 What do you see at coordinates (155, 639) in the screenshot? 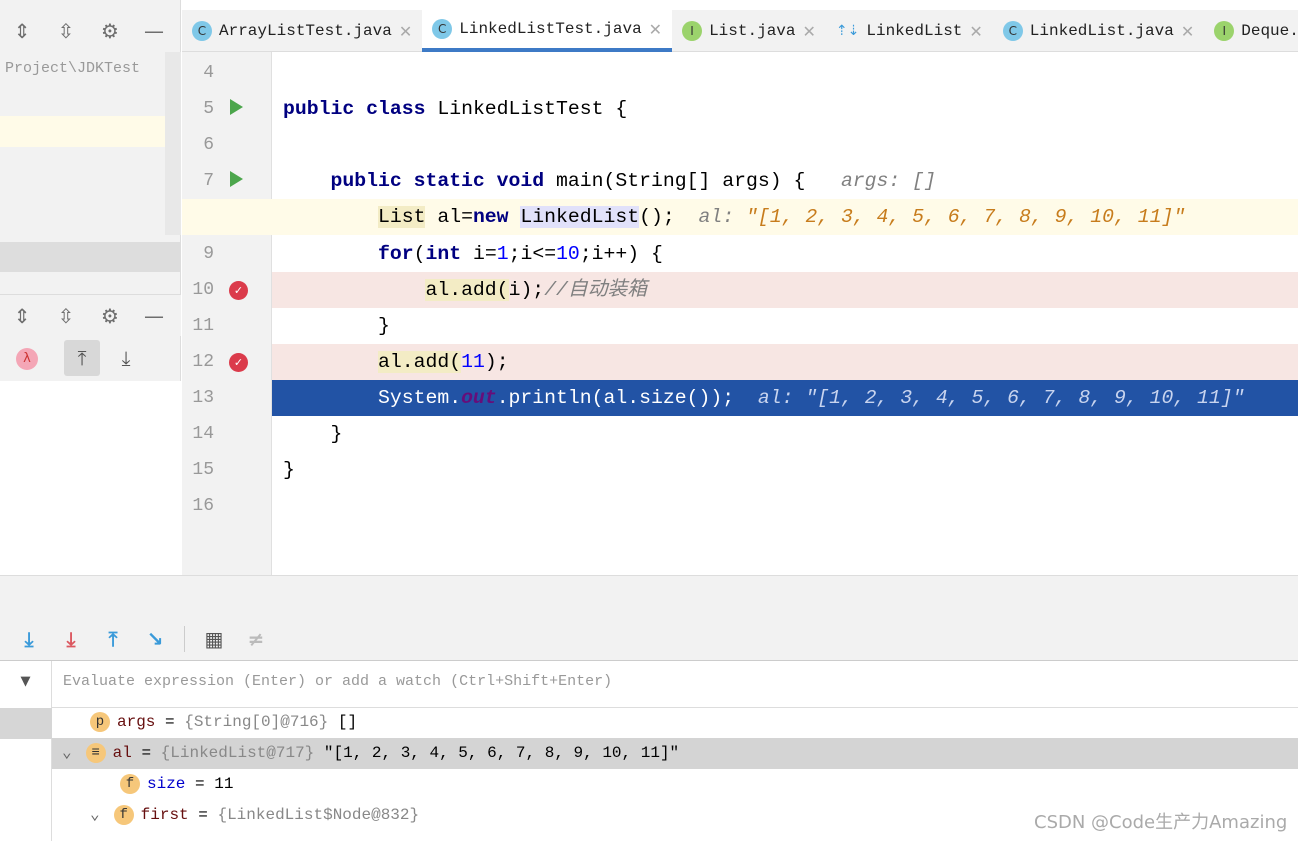
I see `run-to-cursor-icon: ↘` at bounding box center [155, 639].